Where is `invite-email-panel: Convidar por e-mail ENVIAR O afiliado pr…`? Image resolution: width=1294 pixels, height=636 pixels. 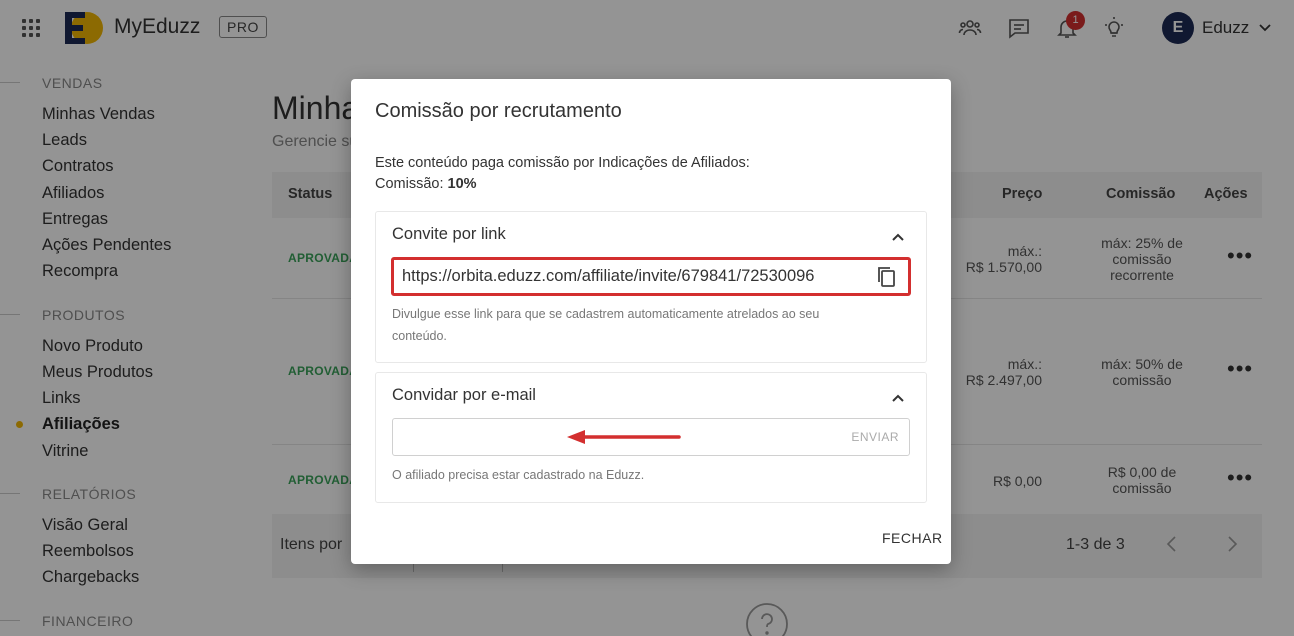
invite-email-panel: Convidar por e-mail ENVIAR O afiliado pr… is located at coordinates (651, 437).